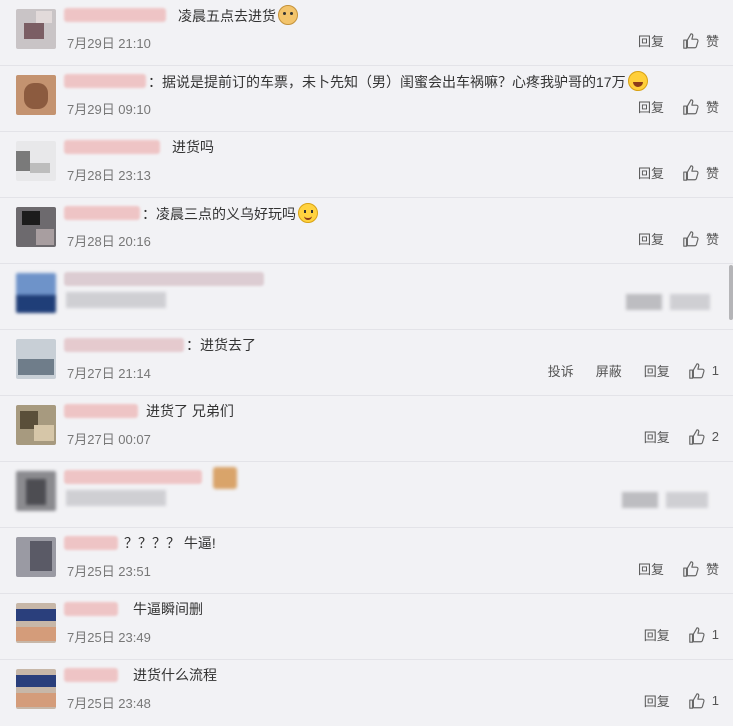 The height and width of the screenshot is (726, 733). What do you see at coordinates (715, 436) in the screenshot?
I see `like-count: 2` at bounding box center [715, 436].